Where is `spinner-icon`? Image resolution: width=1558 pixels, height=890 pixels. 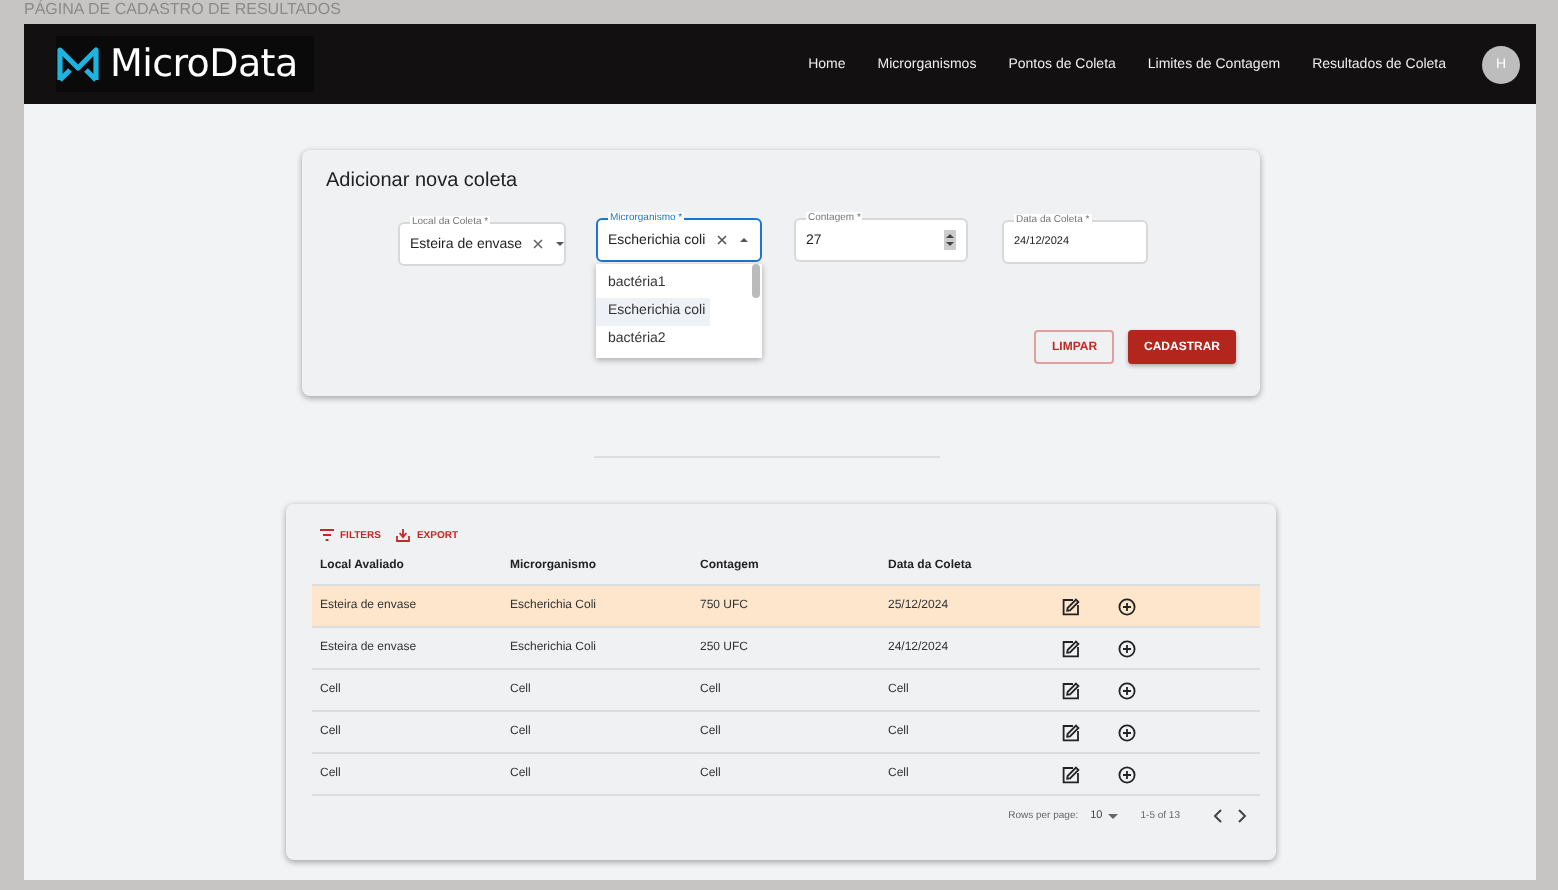 spinner-icon is located at coordinates (950, 240).